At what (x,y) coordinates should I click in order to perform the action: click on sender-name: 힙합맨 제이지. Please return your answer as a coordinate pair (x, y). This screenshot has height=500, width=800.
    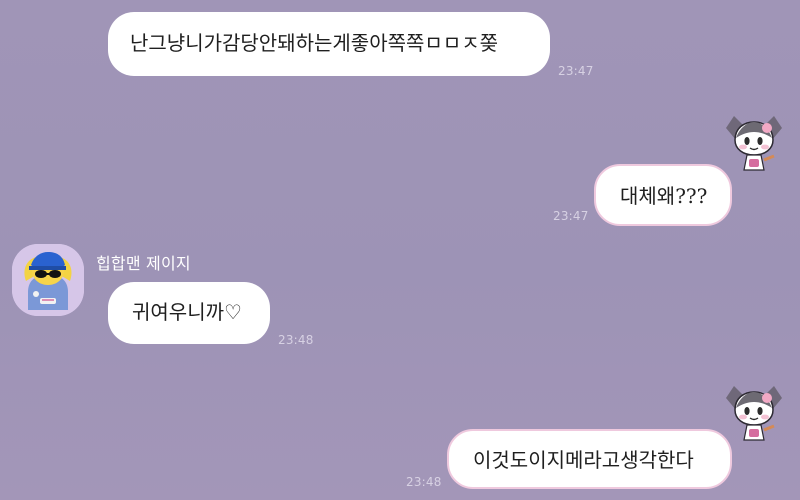
    Looking at the image, I should click on (143, 263).